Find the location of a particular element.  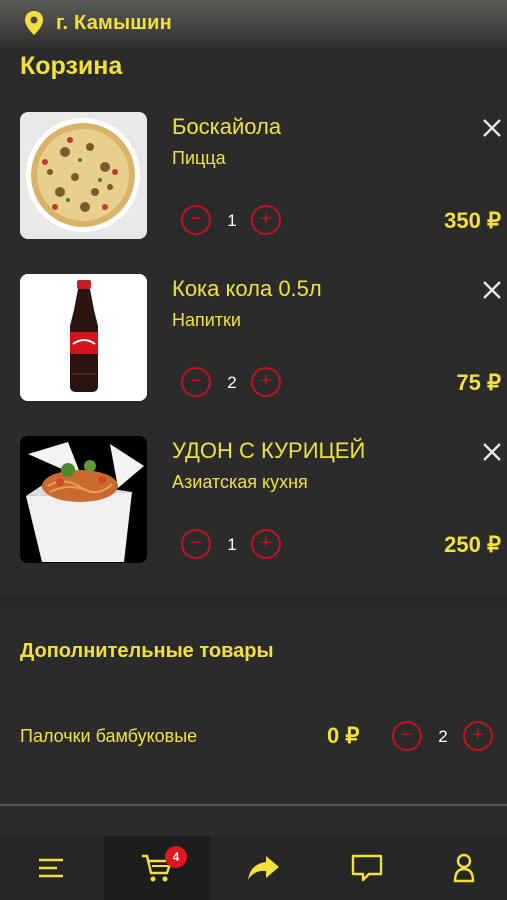

share-arrow-icon is located at coordinates (263, 868).